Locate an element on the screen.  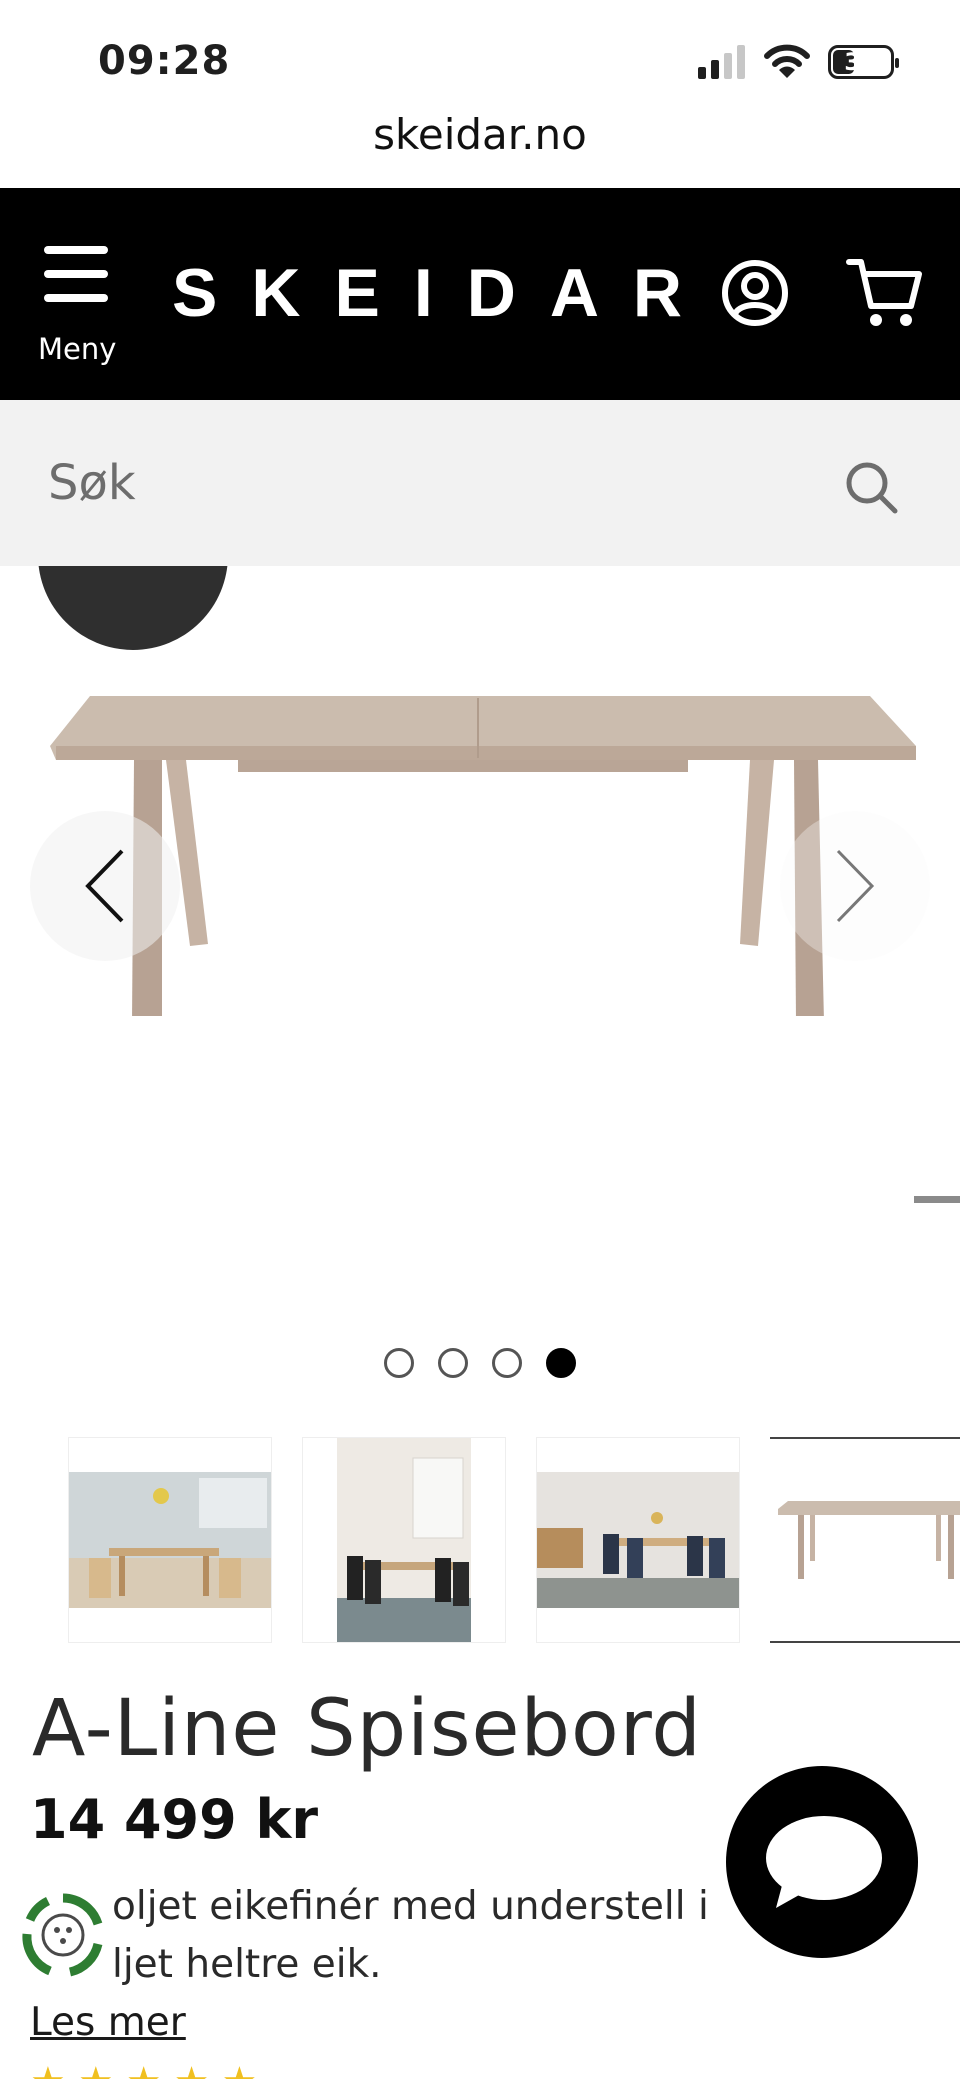
gallery-prev-button is located at coordinates (105, 886).